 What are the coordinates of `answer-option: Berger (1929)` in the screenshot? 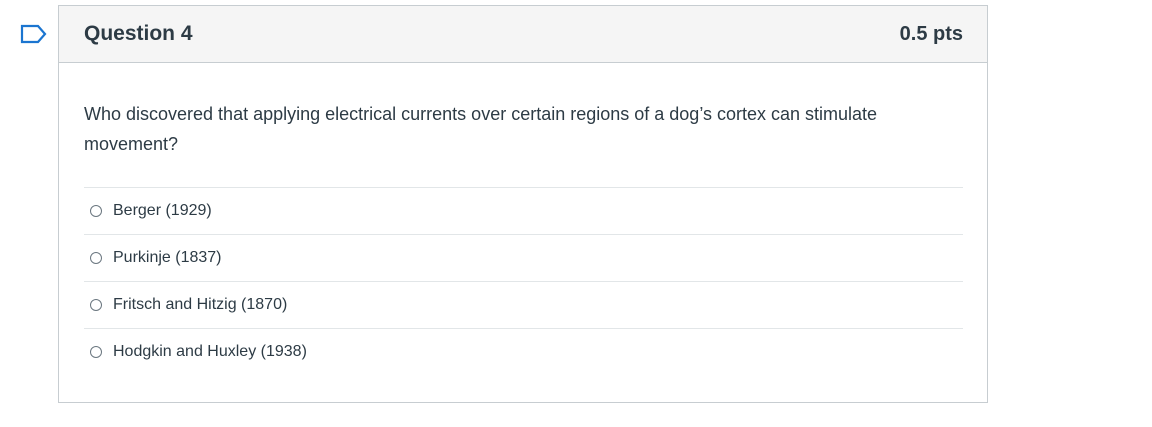 It's located at (523, 210).